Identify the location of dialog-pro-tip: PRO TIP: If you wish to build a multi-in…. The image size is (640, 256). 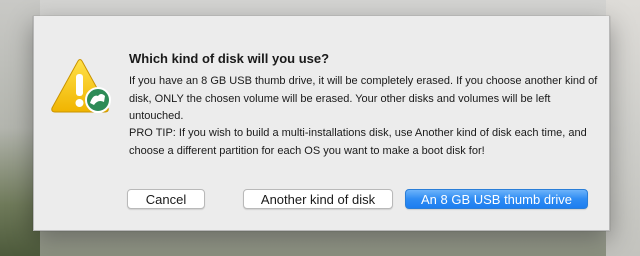
(358, 142).